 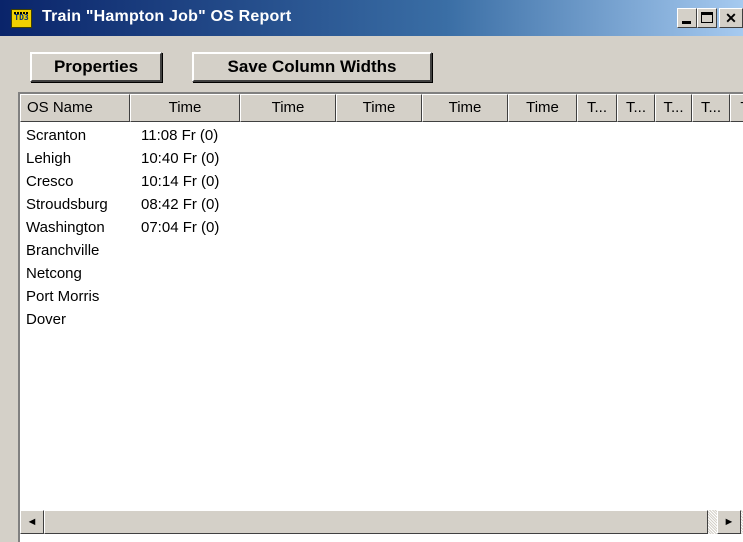 I want to click on horizontal-scrollbar: ◄ ►, so click(x=381, y=522).